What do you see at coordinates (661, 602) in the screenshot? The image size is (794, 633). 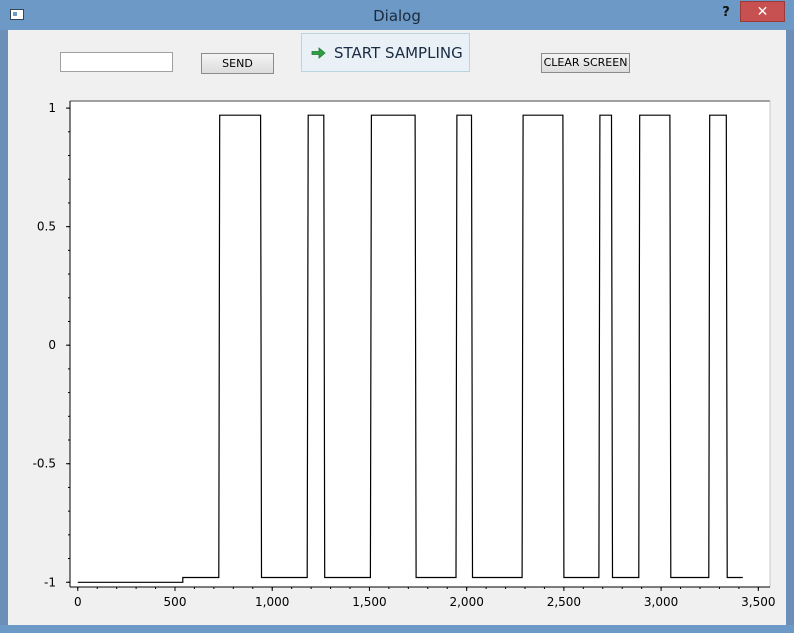 I see `x-tick-label: 3,000` at bounding box center [661, 602].